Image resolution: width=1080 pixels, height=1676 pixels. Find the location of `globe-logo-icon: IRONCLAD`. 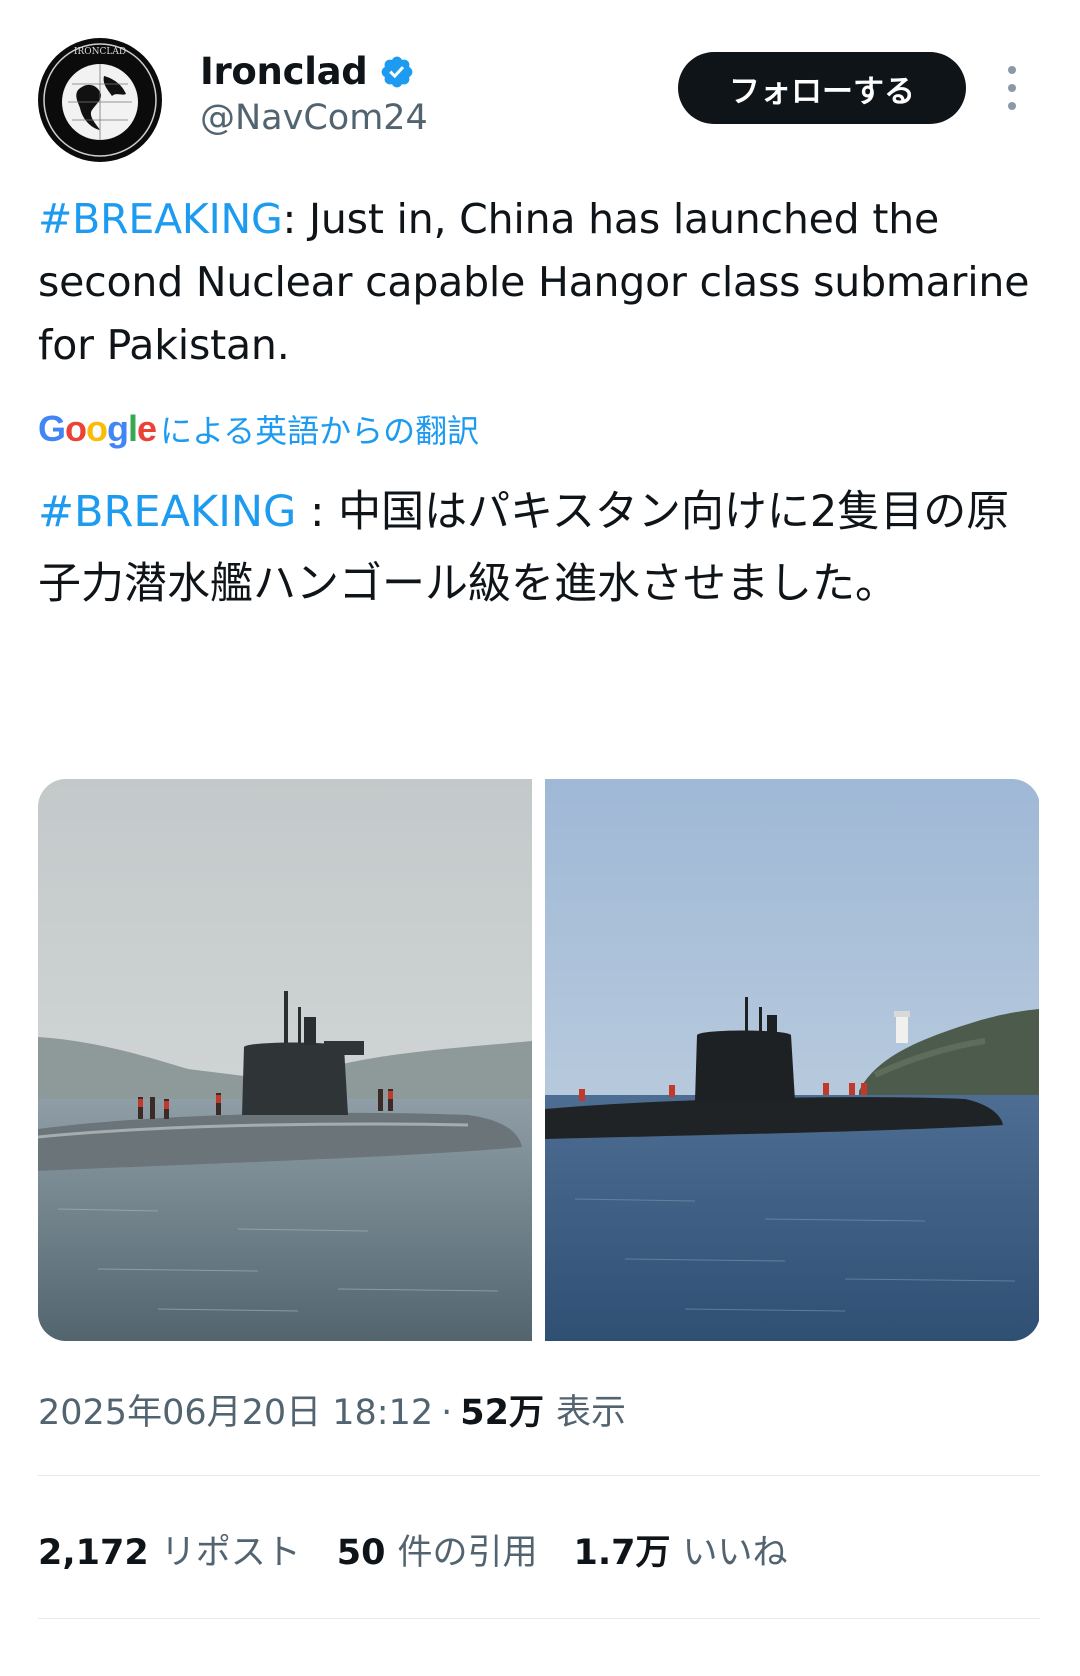

globe-logo-icon: IRONCLAD is located at coordinates (100, 100).